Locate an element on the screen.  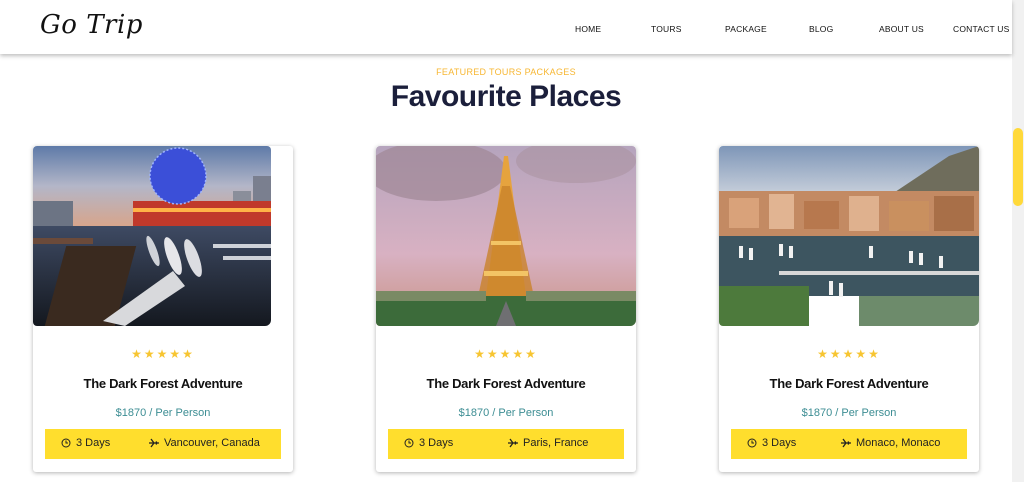
nav-about-us: ABOUT US is located at coordinates (901, 29).